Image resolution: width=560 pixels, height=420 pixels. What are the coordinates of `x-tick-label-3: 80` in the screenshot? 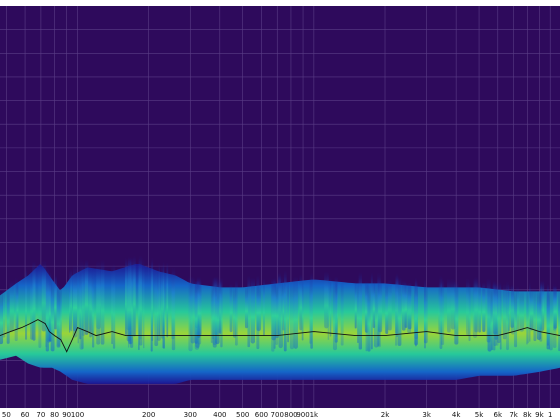 It's located at (54, 415).